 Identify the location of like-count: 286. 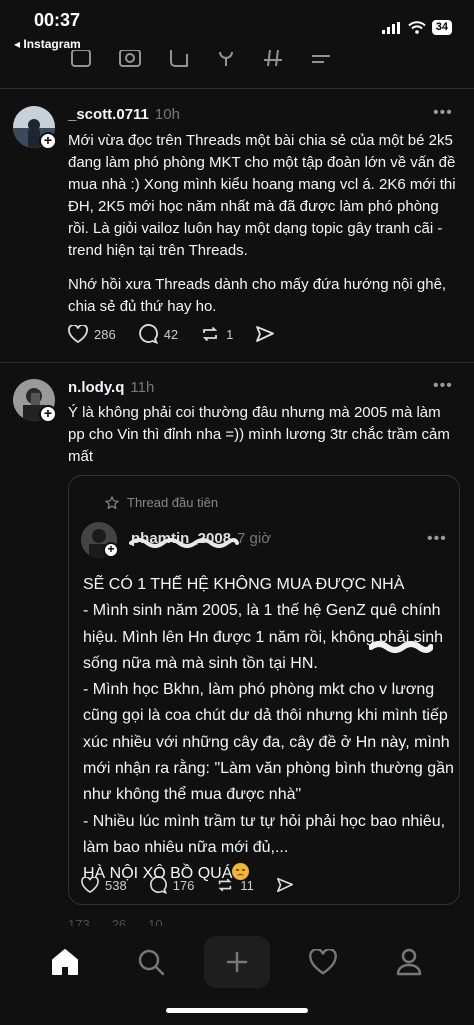
(105, 334).